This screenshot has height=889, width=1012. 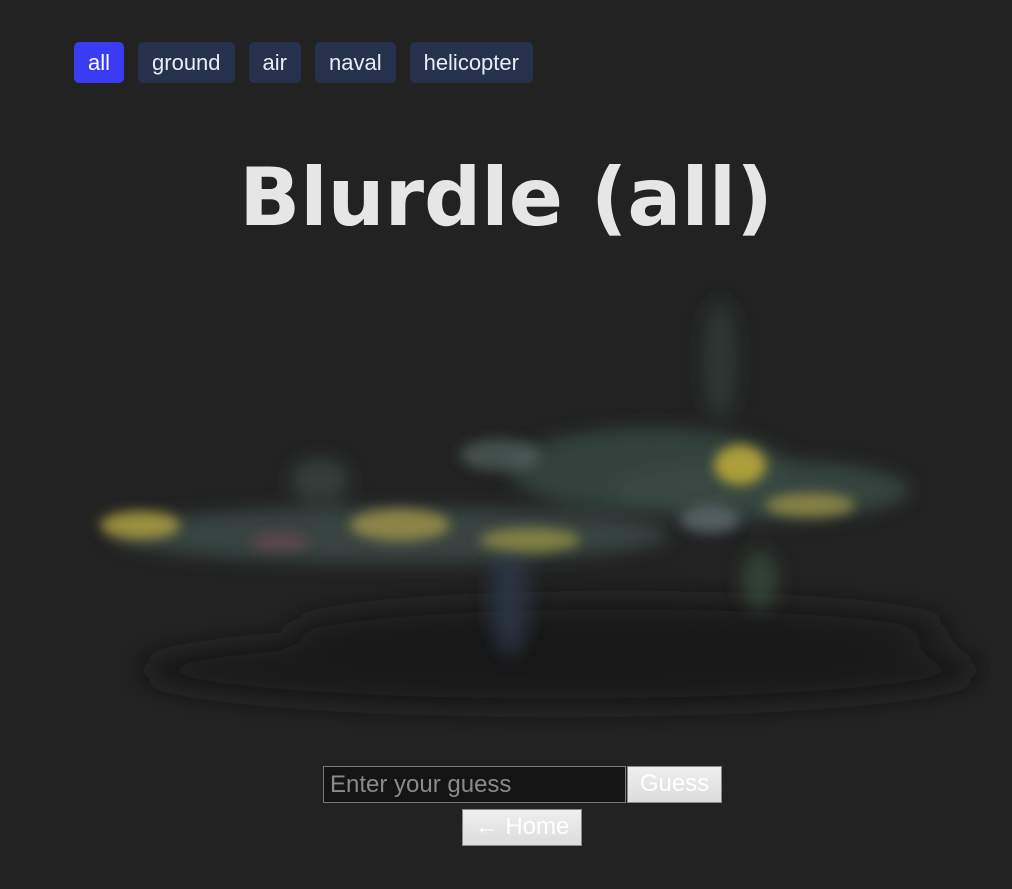 What do you see at coordinates (186, 62) in the screenshot?
I see `filter-ground-button: ground` at bounding box center [186, 62].